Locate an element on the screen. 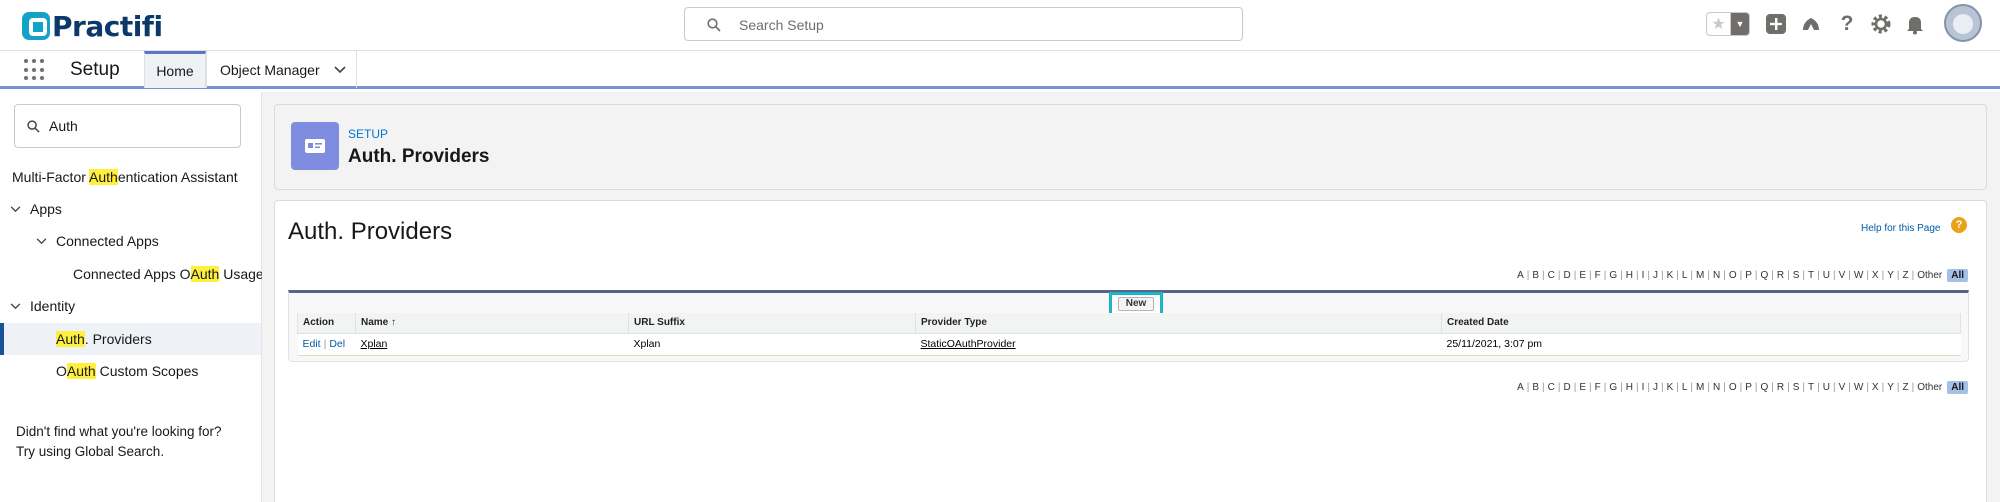  favorites-dropdown-icon: ▼ is located at coordinates (1740, 24).